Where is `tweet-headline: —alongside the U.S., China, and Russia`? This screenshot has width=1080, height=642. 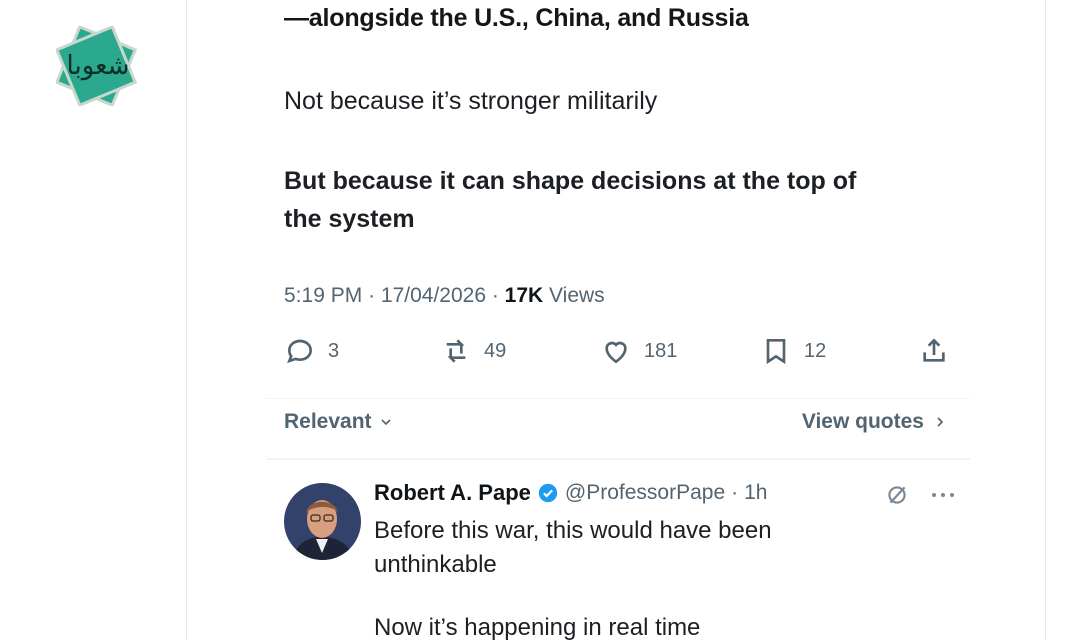
tweet-headline: —alongside the U.S., China, and Russia is located at coordinates (516, 18).